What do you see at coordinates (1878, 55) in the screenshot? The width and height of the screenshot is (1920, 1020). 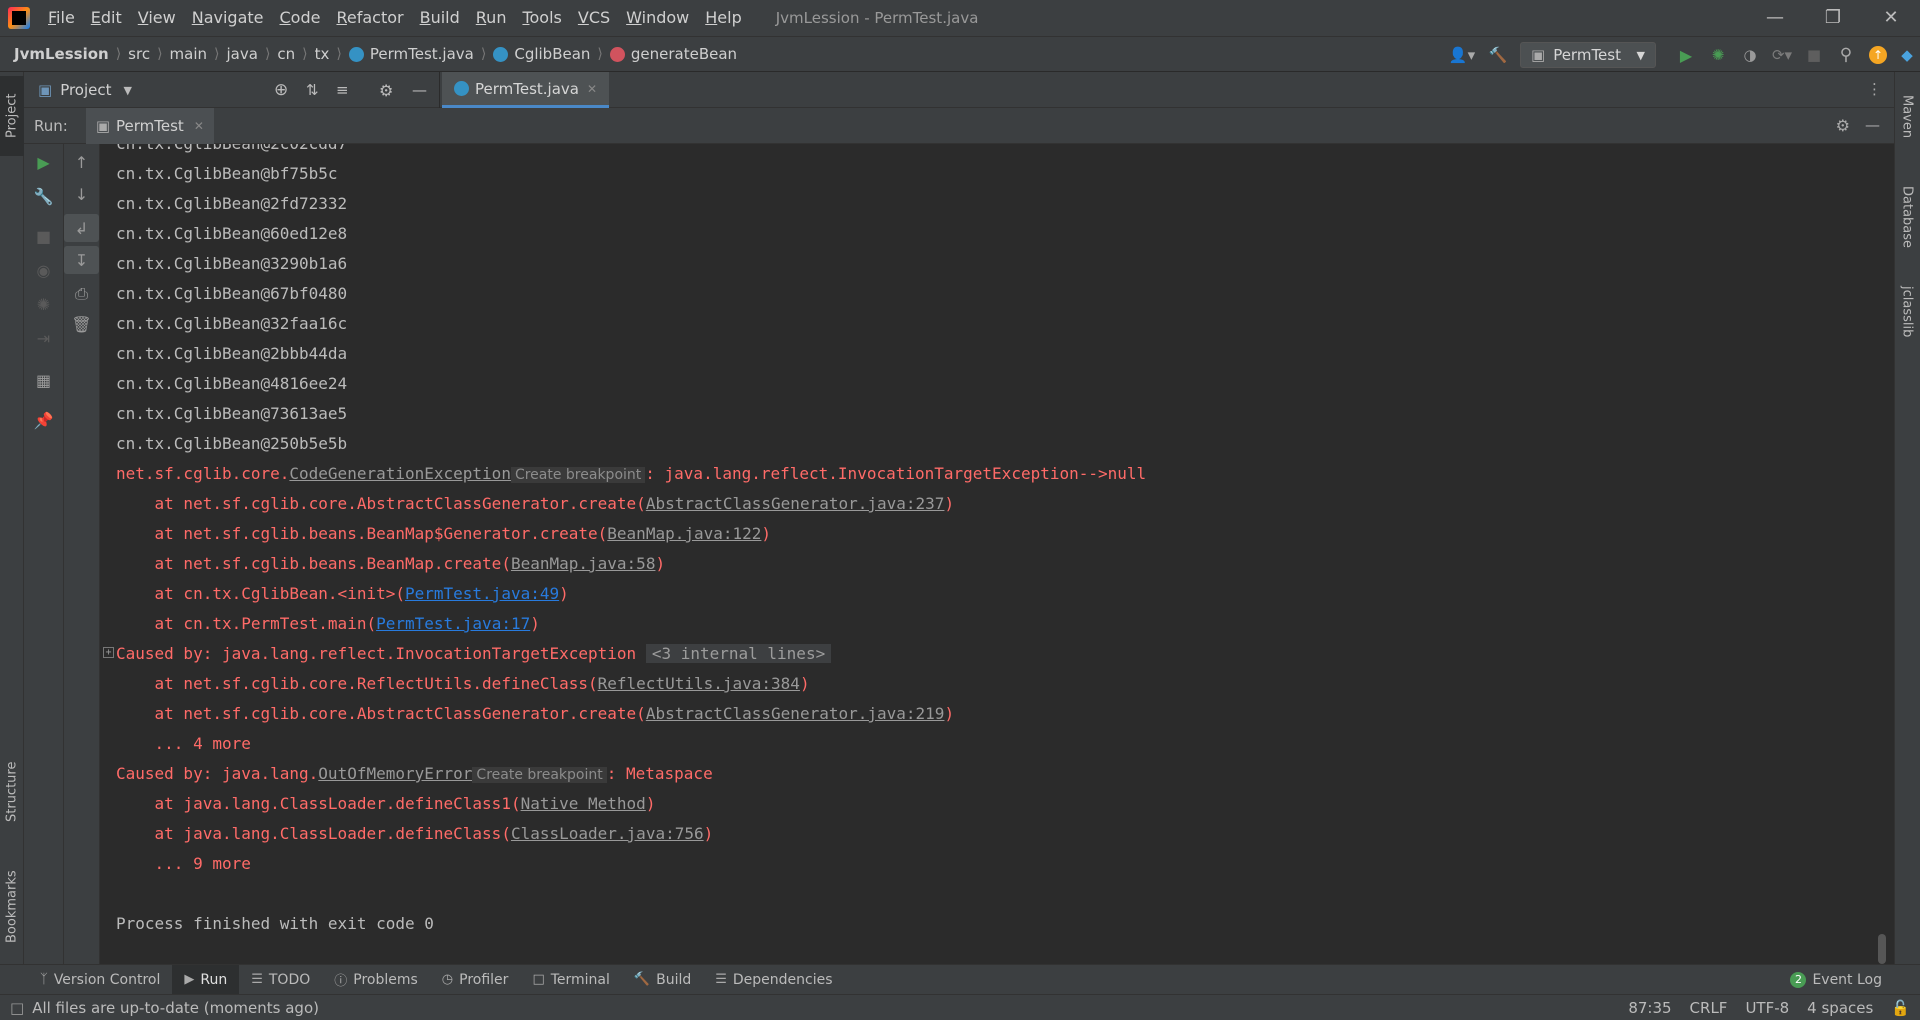 I see `update-icon: ↑` at bounding box center [1878, 55].